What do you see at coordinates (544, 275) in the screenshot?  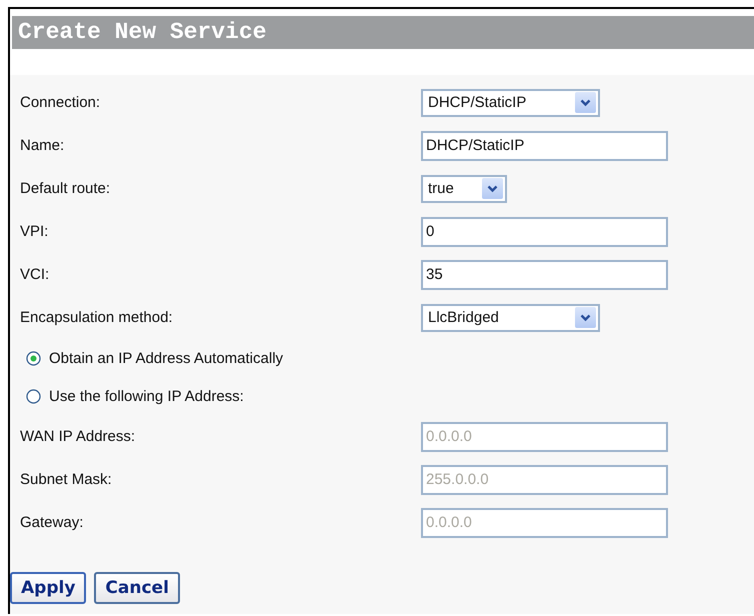 I see `input-field: 35` at bounding box center [544, 275].